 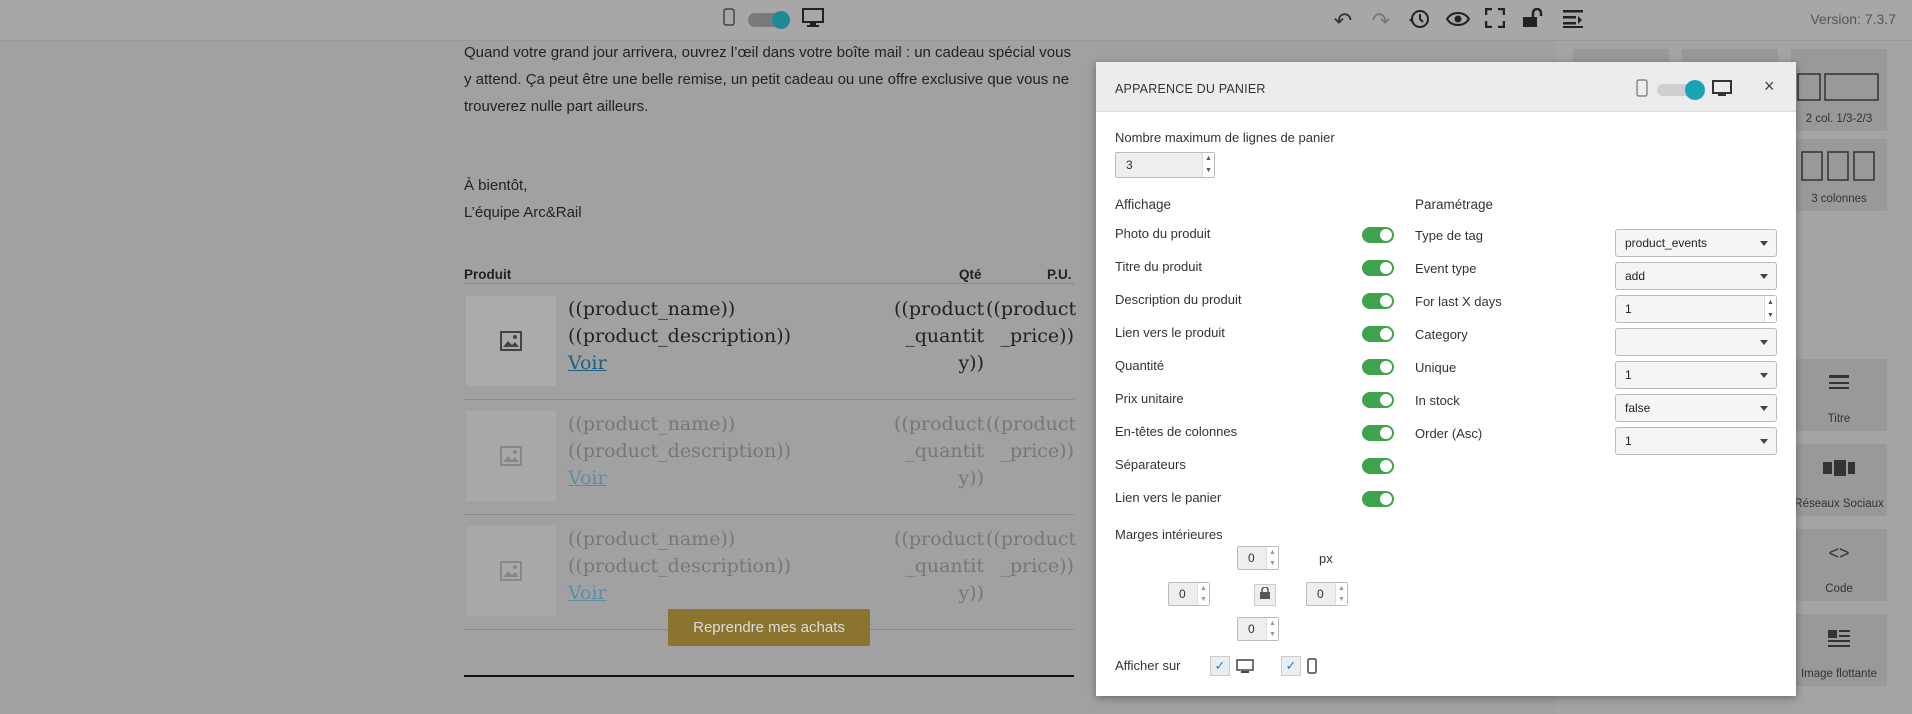 What do you see at coordinates (1258, 558) in the screenshot?
I see `padding-top-input: 0 ▲ ▼` at bounding box center [1258, 558].